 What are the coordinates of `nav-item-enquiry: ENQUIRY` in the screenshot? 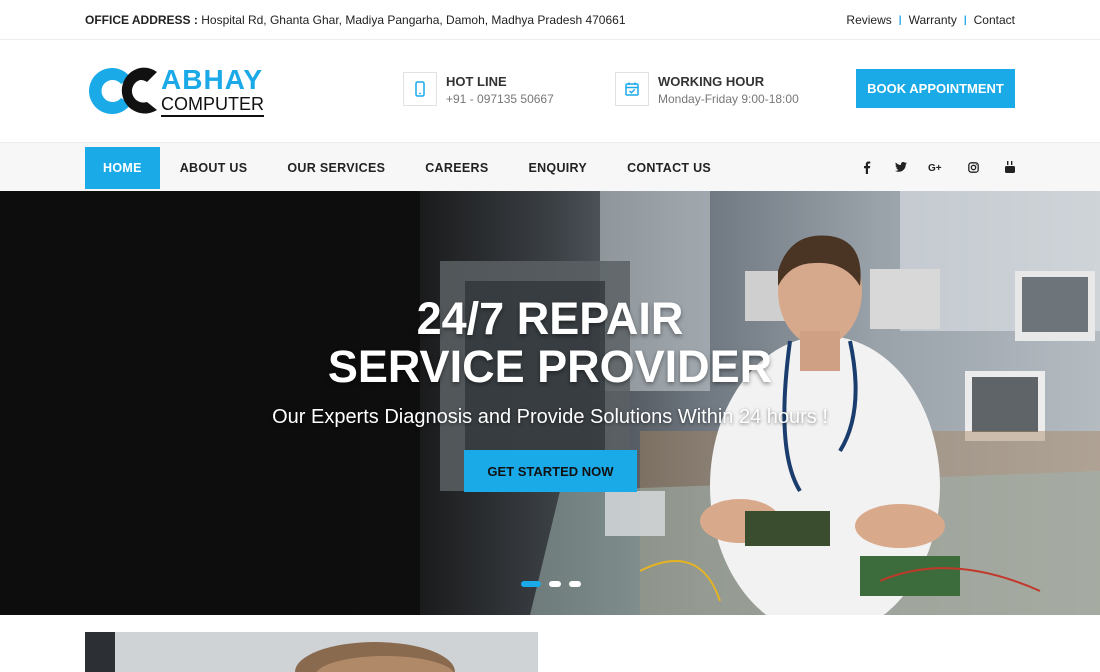 It's located at (557, 168).